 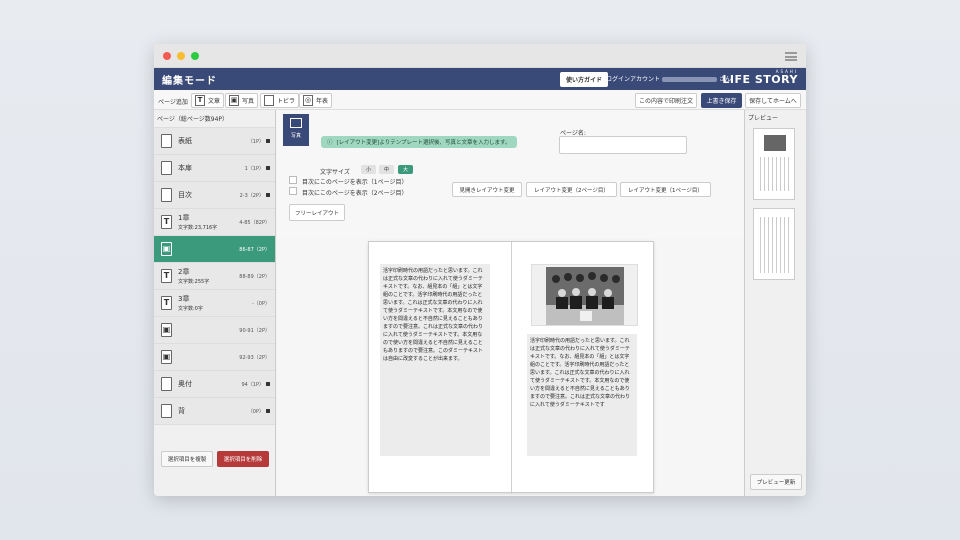 I want to click on print-order-button: この内容で印刷注文, so click(x=666, y=100).